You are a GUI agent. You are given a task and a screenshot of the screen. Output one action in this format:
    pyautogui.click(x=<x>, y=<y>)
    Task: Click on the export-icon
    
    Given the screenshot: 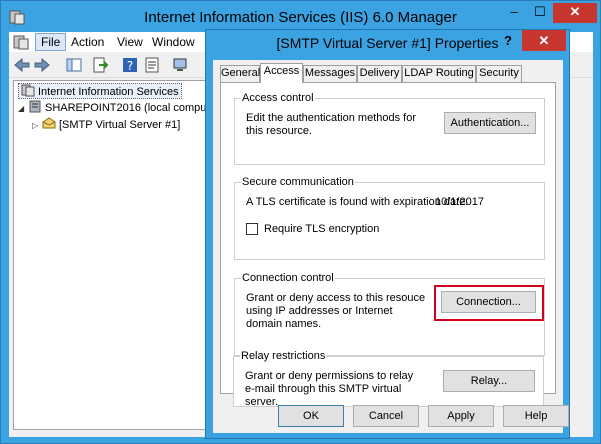 What is the action you would take?
    pyautogui.click(x=100, y=65)
    